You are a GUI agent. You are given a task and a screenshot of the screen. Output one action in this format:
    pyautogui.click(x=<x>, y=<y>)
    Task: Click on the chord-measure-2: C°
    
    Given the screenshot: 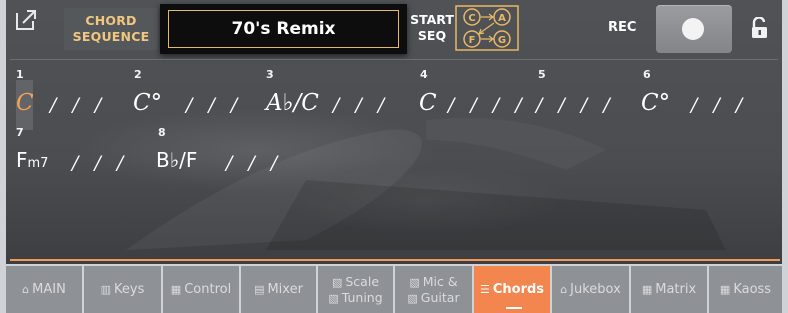 What is the action you would take?
    pyautogui.click(x=147, y=103)
    